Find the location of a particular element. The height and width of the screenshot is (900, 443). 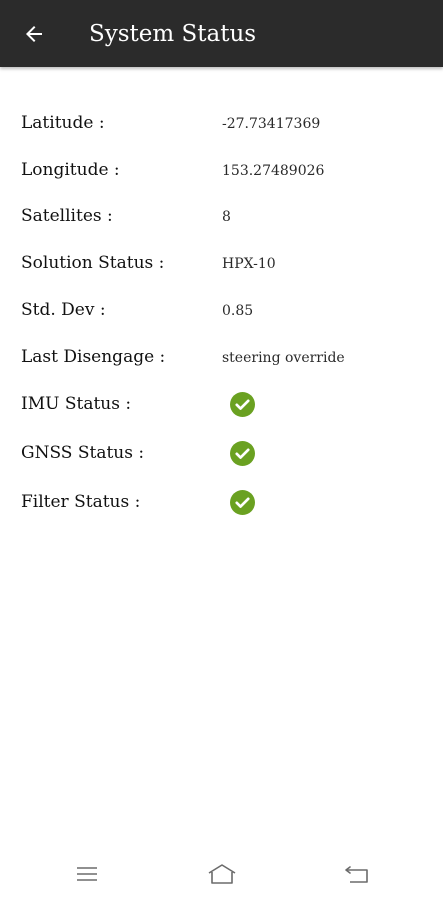

solution-status-row: Solution Status : HPX-10 is located at coordinates (221, 263).